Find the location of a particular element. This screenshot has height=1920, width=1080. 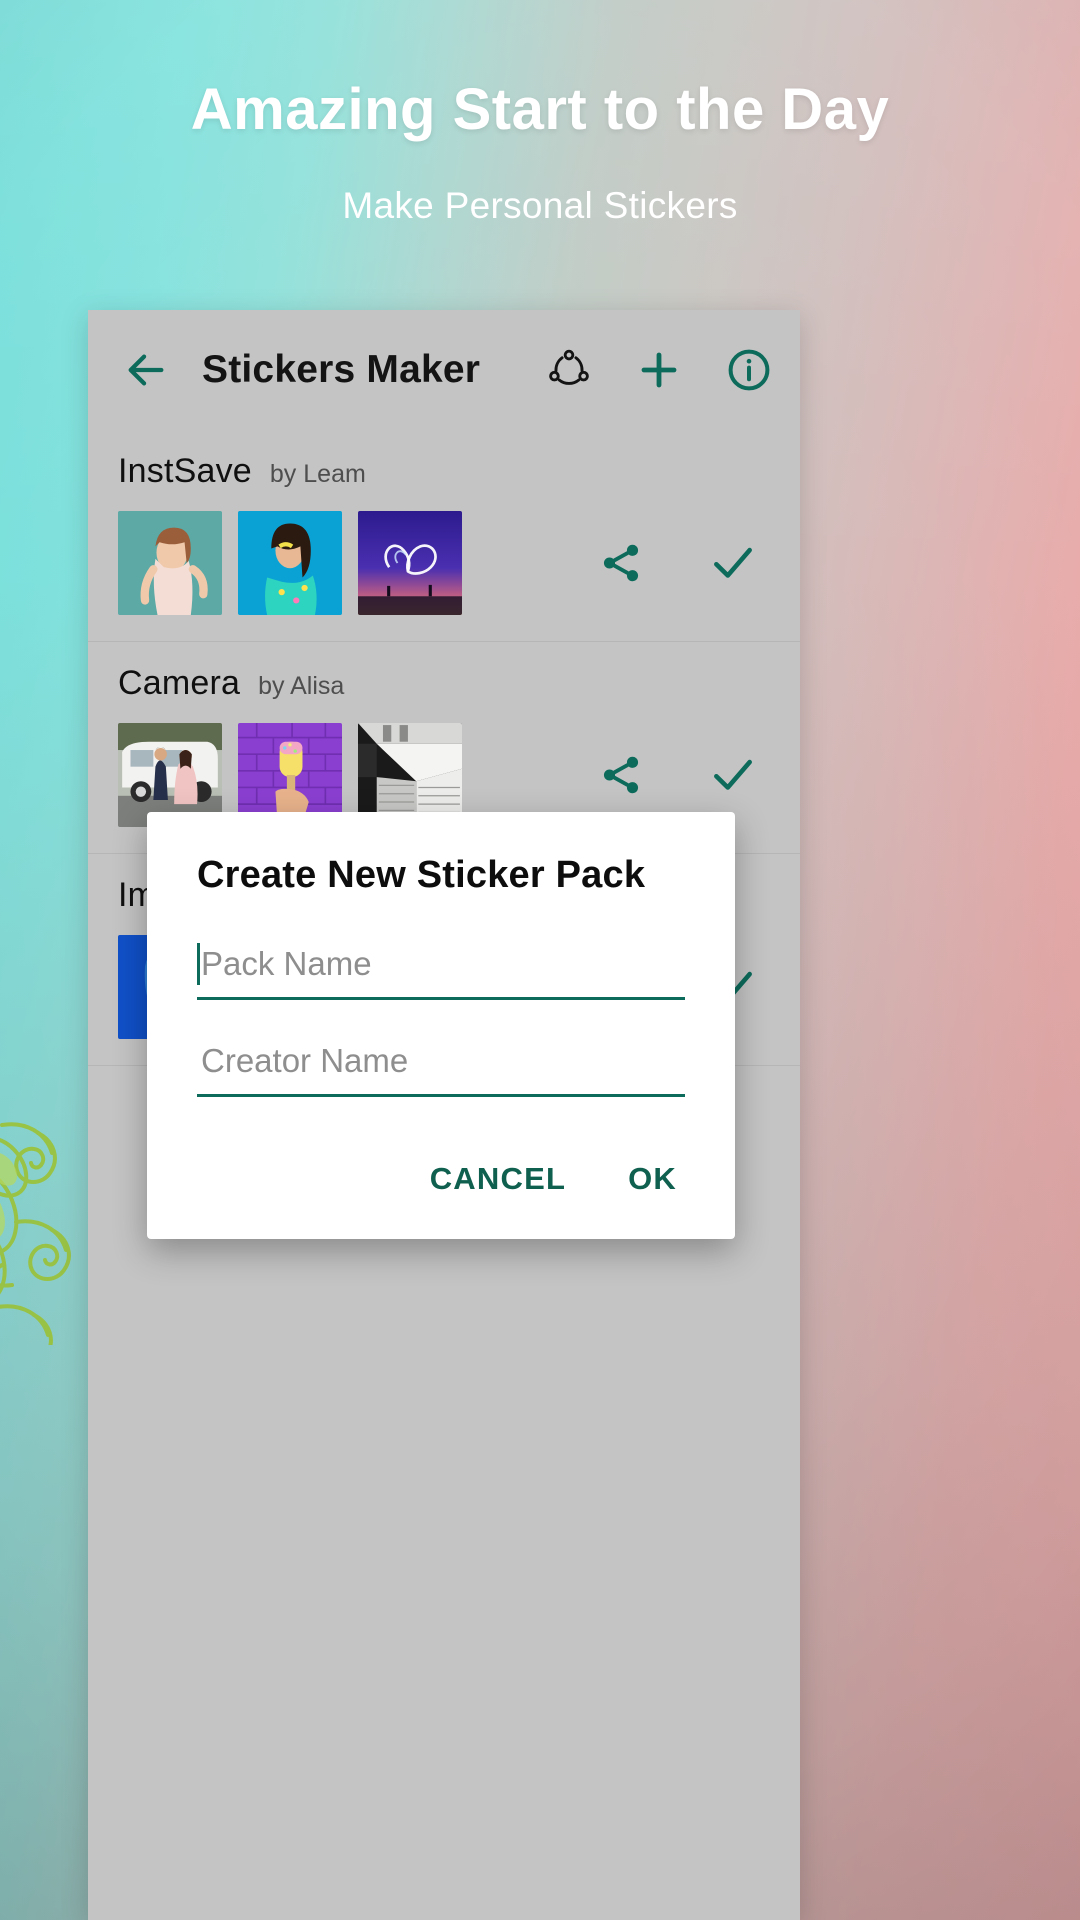

create-sticker-pack-dialog: Create New Sticker Pack CANCEL OK is located at coordinates (441, 1025).